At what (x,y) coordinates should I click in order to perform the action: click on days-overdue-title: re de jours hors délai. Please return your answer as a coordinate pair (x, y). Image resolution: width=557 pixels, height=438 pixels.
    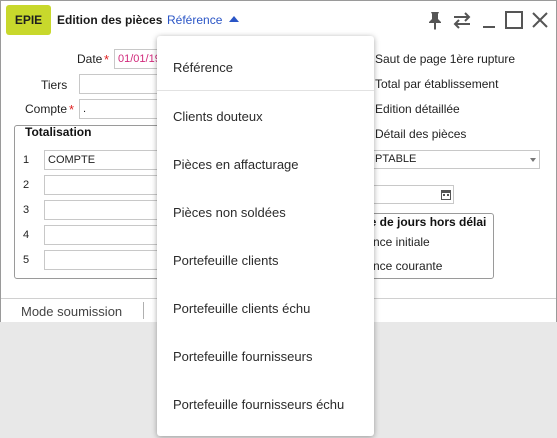
    Looking at the image, I should click on (426, 222).